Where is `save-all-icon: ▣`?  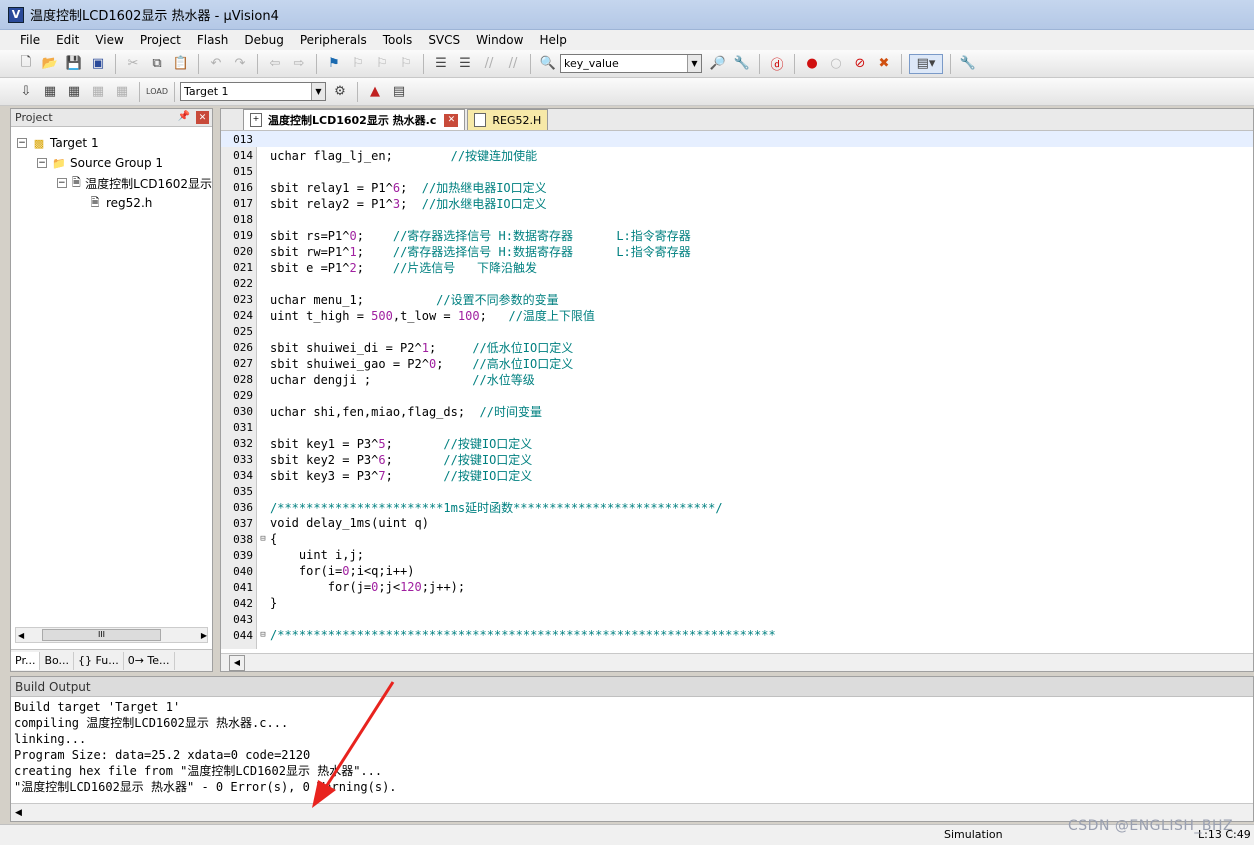 save-all-icon: ▣ is located at coordinates (98, 64).